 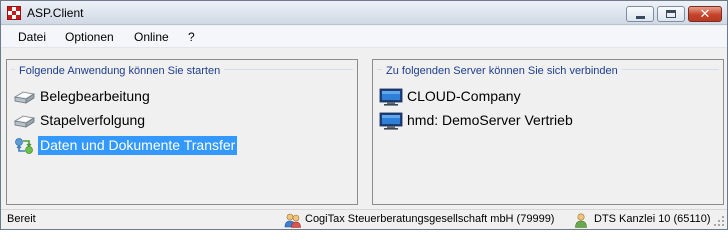 I want to click on status-user: DTS Kanzlei 10 (65110), so click(x=643, y=220).